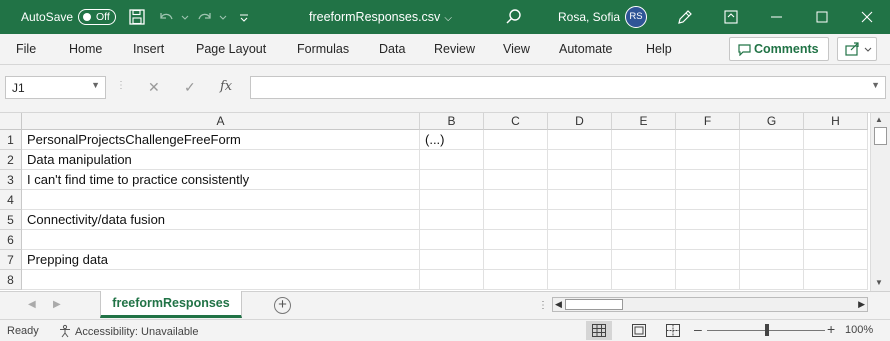 This screenshot has width=890, height=341. What do you see at coordinates (822, 17) in the screenshot?
I see `maximize-icon` at bounding box center [822, 17].